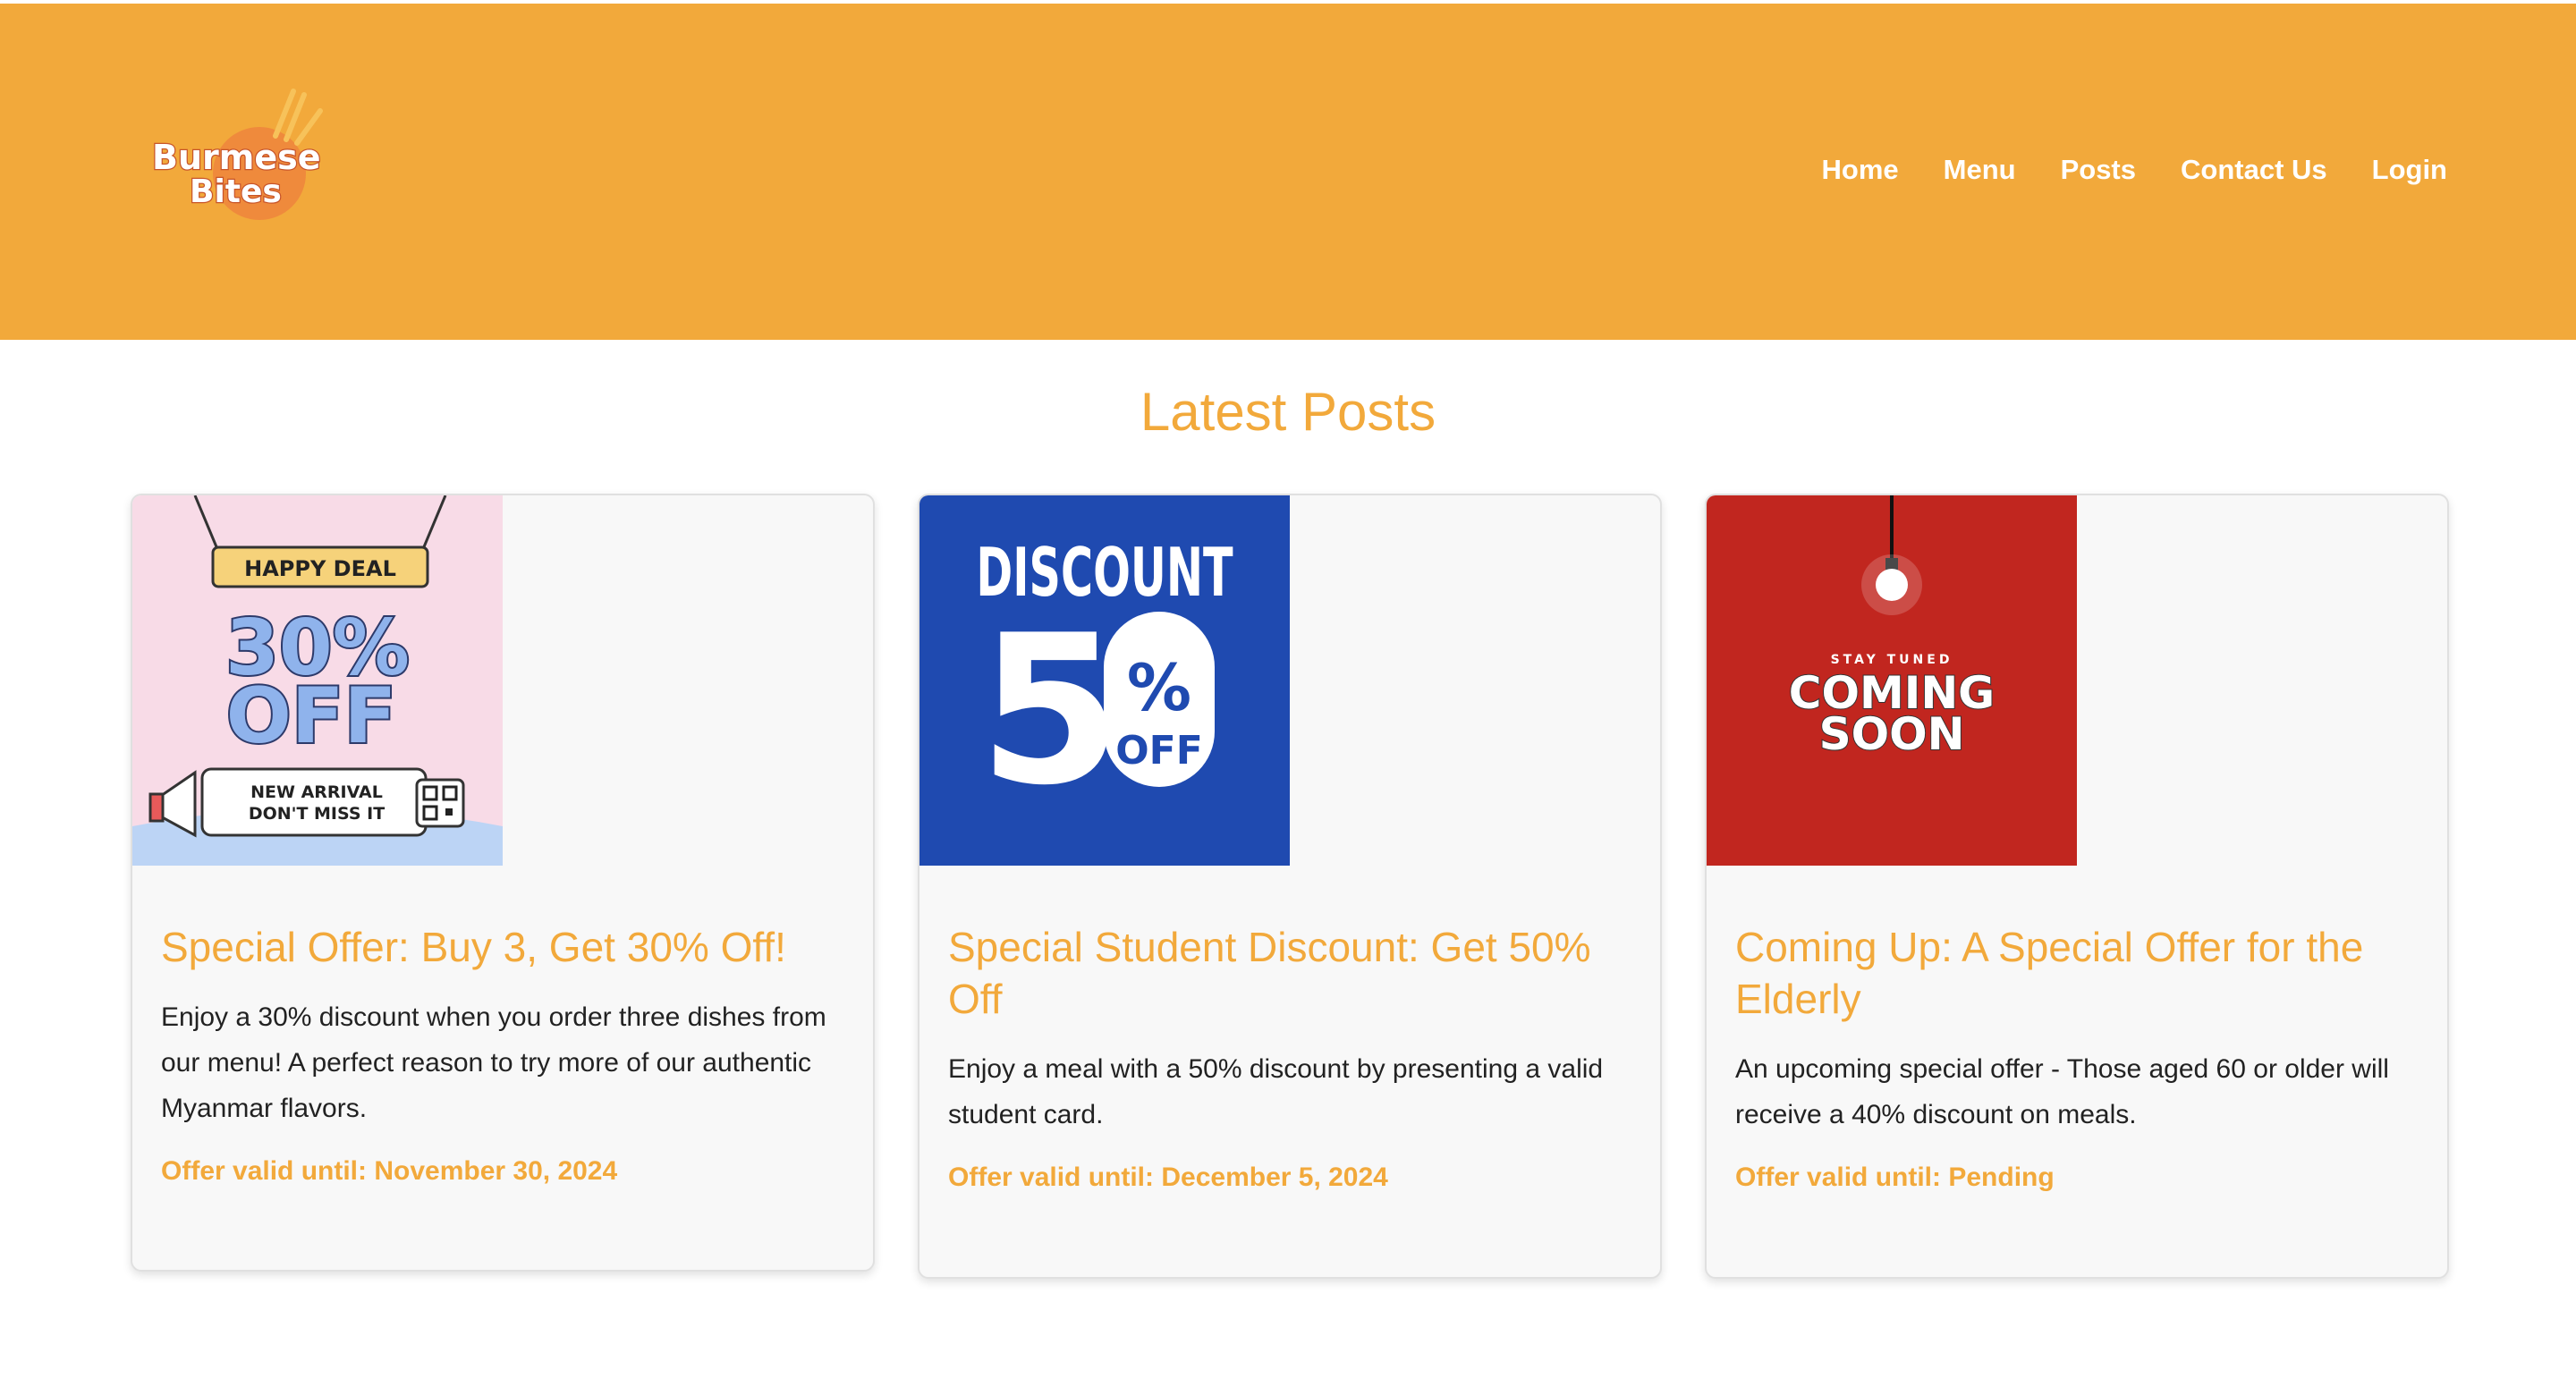 This screenshot has width=2576, height=1395. Describe the element at coordinates (1892, 660) in the screenshot. I see `svg-text: STAY TUNED` at that location.